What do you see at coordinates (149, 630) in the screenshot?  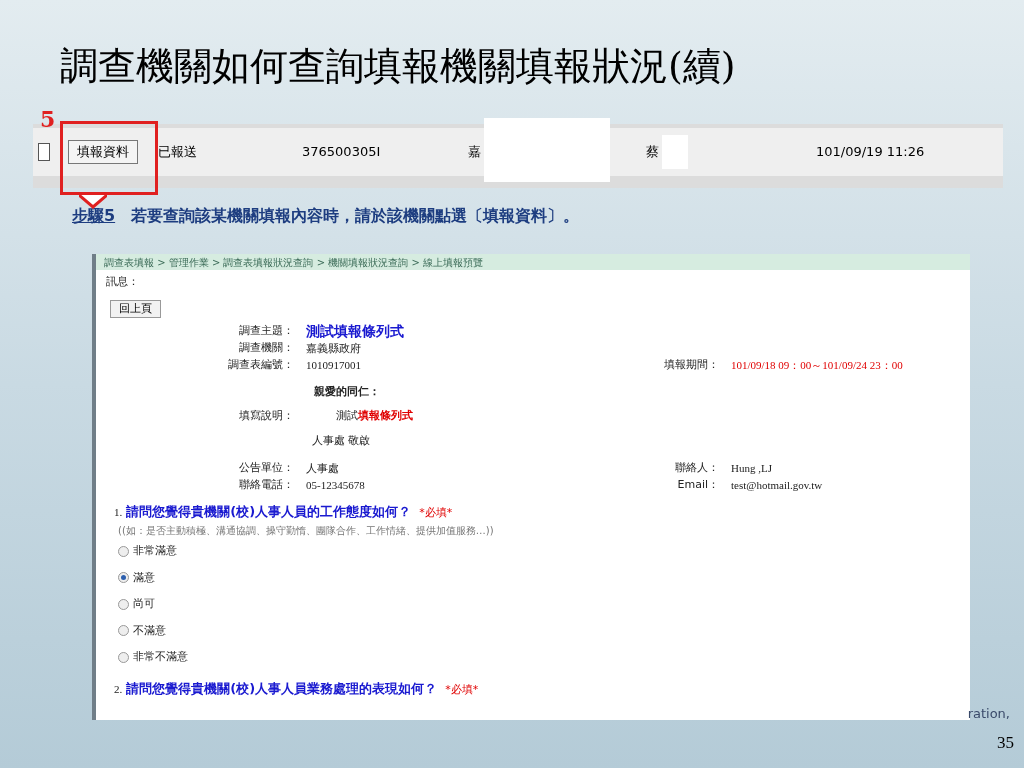 I see `option-label: 不滿意` at bounding box center [149, 630].